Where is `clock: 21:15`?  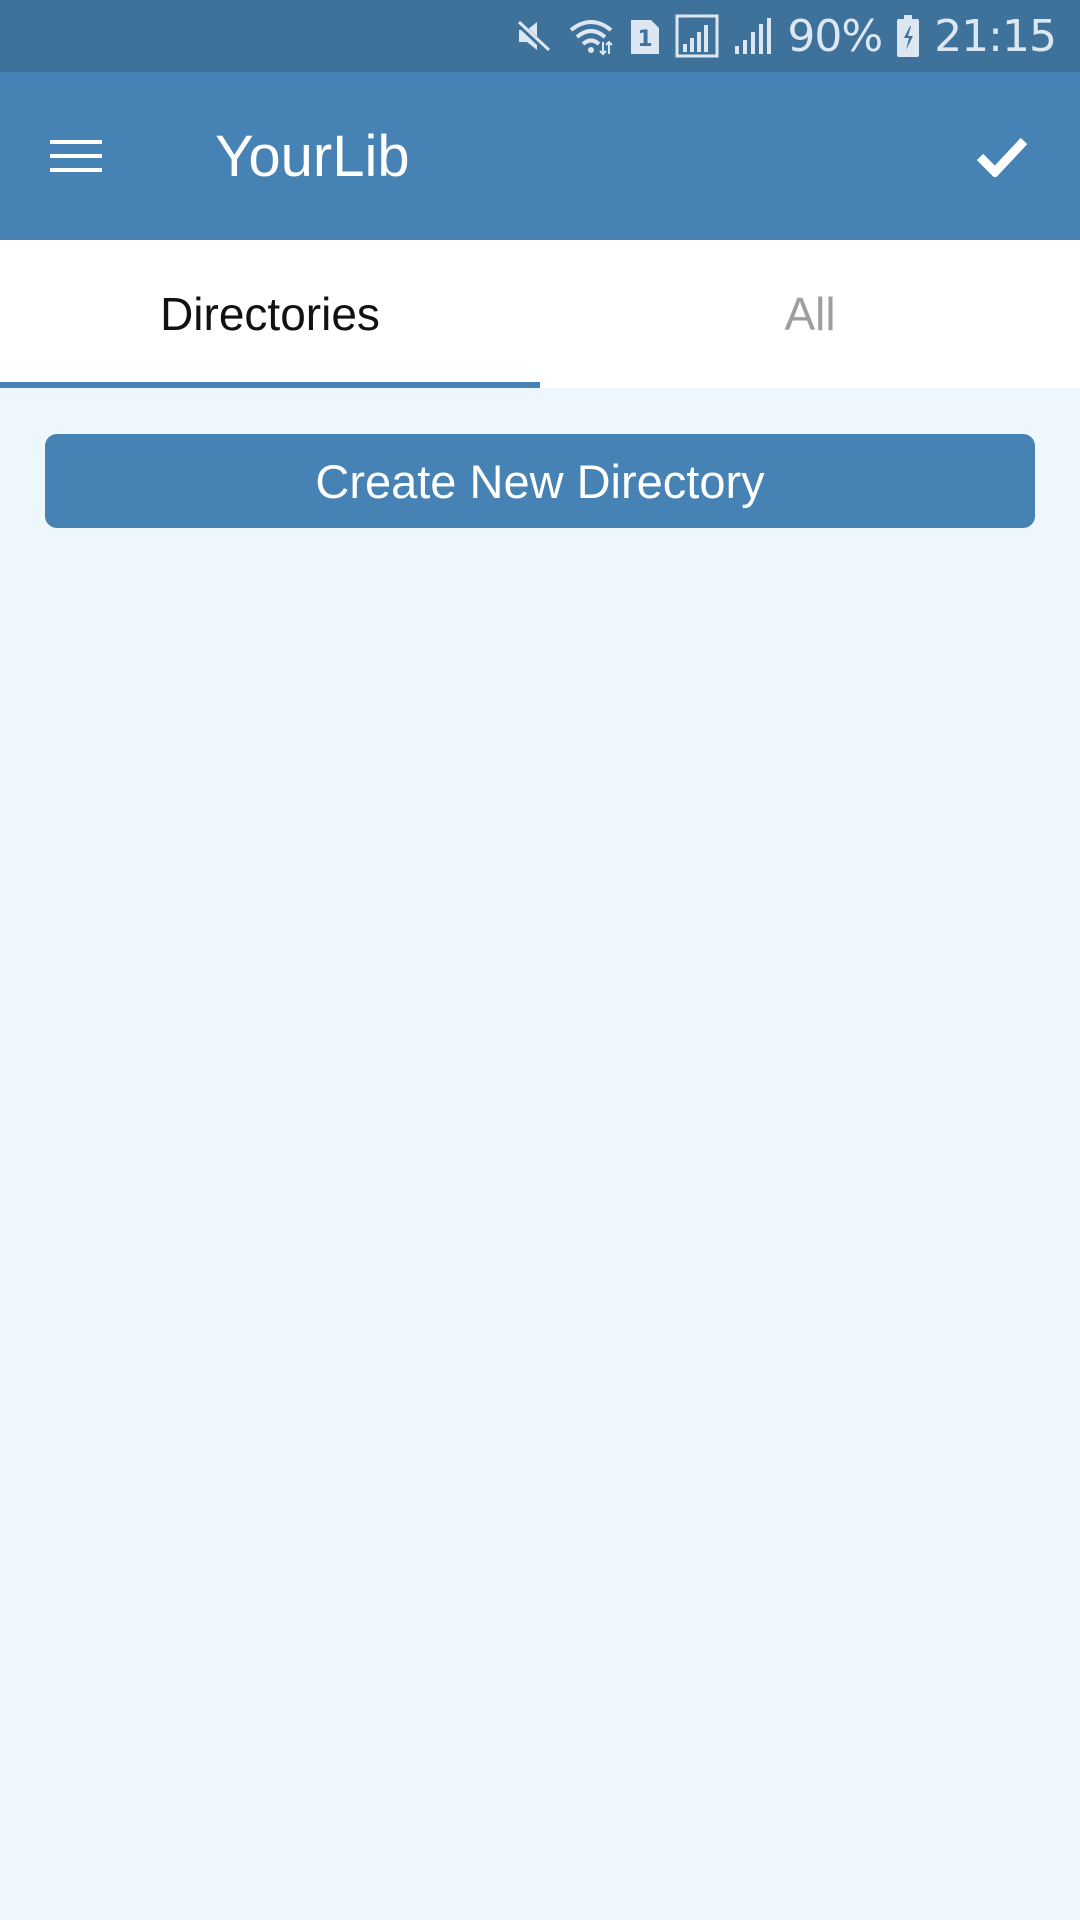 clock: 21:15 is located at coordinates (995, 36).